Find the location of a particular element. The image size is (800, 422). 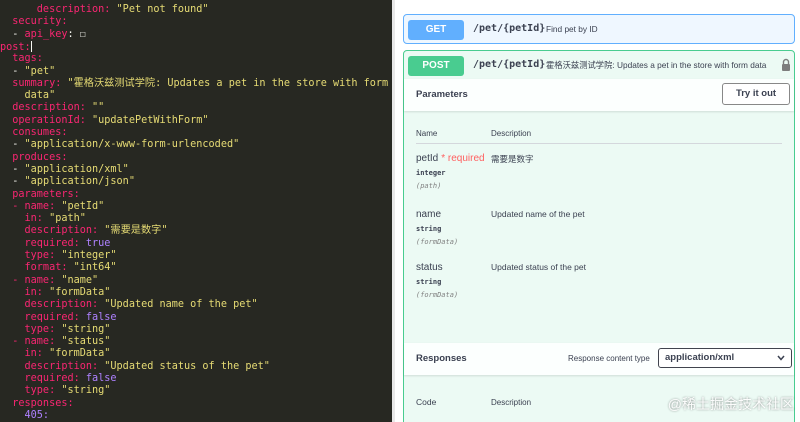

code-line: - name: "petId" is located at coordinates (52, 207).